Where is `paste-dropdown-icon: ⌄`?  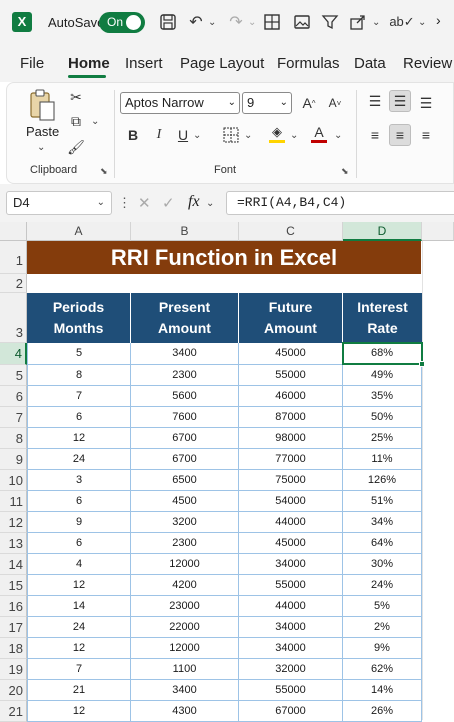
paste-dropdown-icon: ⌄ is located at coordinates (41, 147).